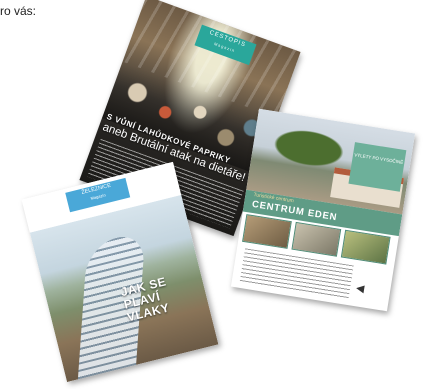  I want to click on magazine-brand-badge: VÝLETY PO VYSOČINĚ, so click(377, 167).